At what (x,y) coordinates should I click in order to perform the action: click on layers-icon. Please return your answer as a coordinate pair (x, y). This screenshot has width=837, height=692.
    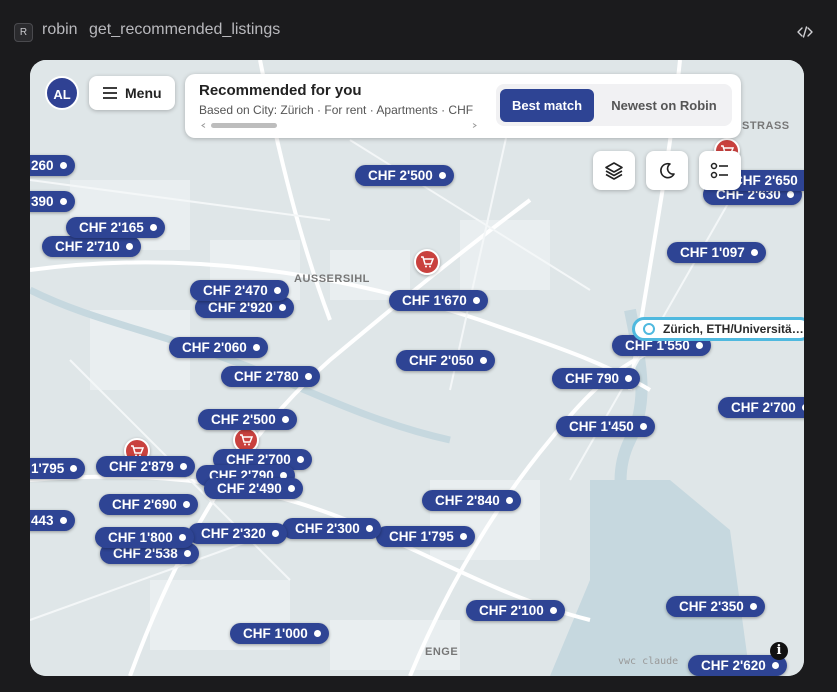
    Looking at the image, I should click on (614, 170).